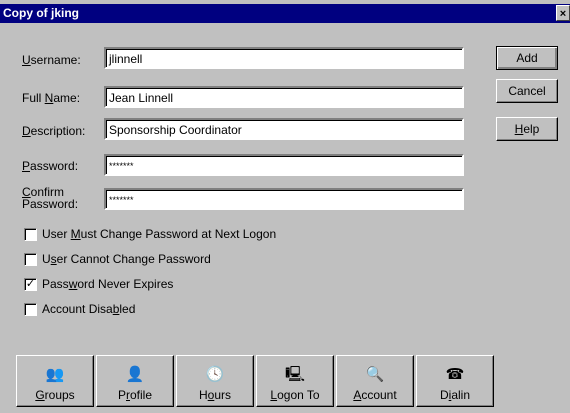  Describe the element at coordinates (284, 58) in the screenshot. I see `username-field: jlinnell` at that location.